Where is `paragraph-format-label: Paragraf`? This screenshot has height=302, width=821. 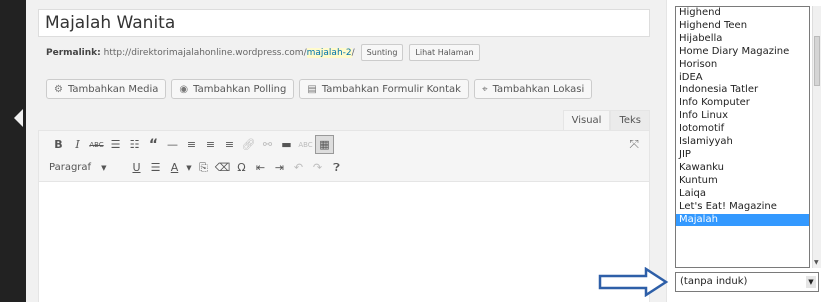
paragraph-format-label: Paragraf is located at coordinates (70, 167).